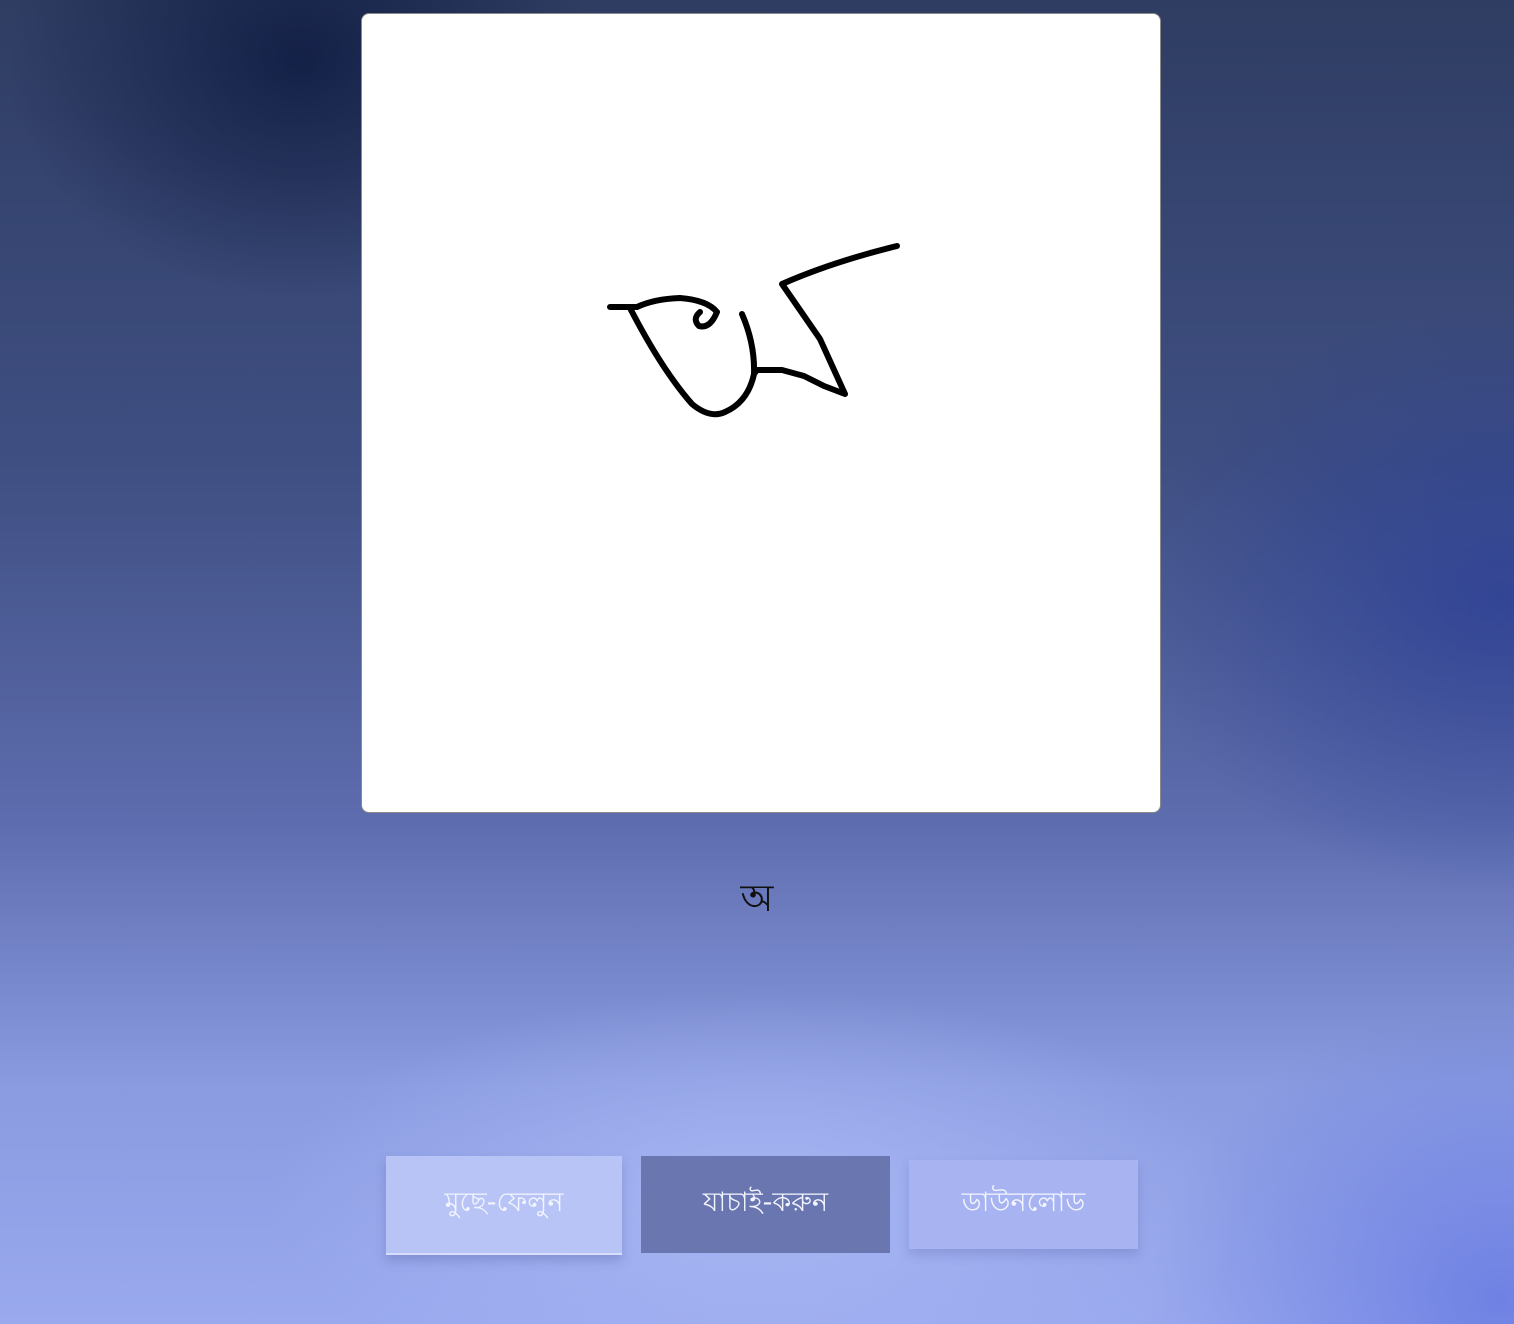 The image size is (1514, 1324). Describe the element at coordinates (765, 1204) in the screenshot. I see `check-button: যাচাই-করুন` at that location.